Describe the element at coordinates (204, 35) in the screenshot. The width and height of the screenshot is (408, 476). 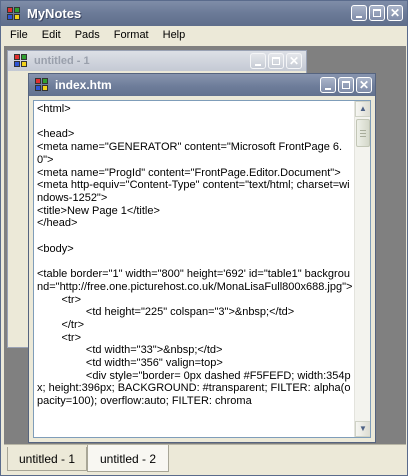
I see `menu-bar: File Edit Pads Format Help` at that location.